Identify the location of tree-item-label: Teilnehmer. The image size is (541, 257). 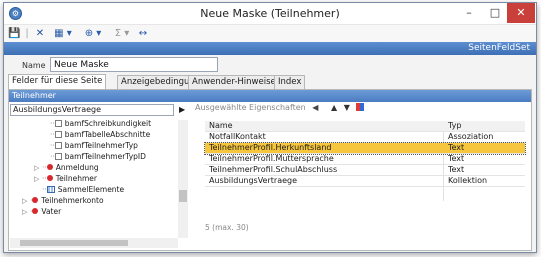
(76, 178).